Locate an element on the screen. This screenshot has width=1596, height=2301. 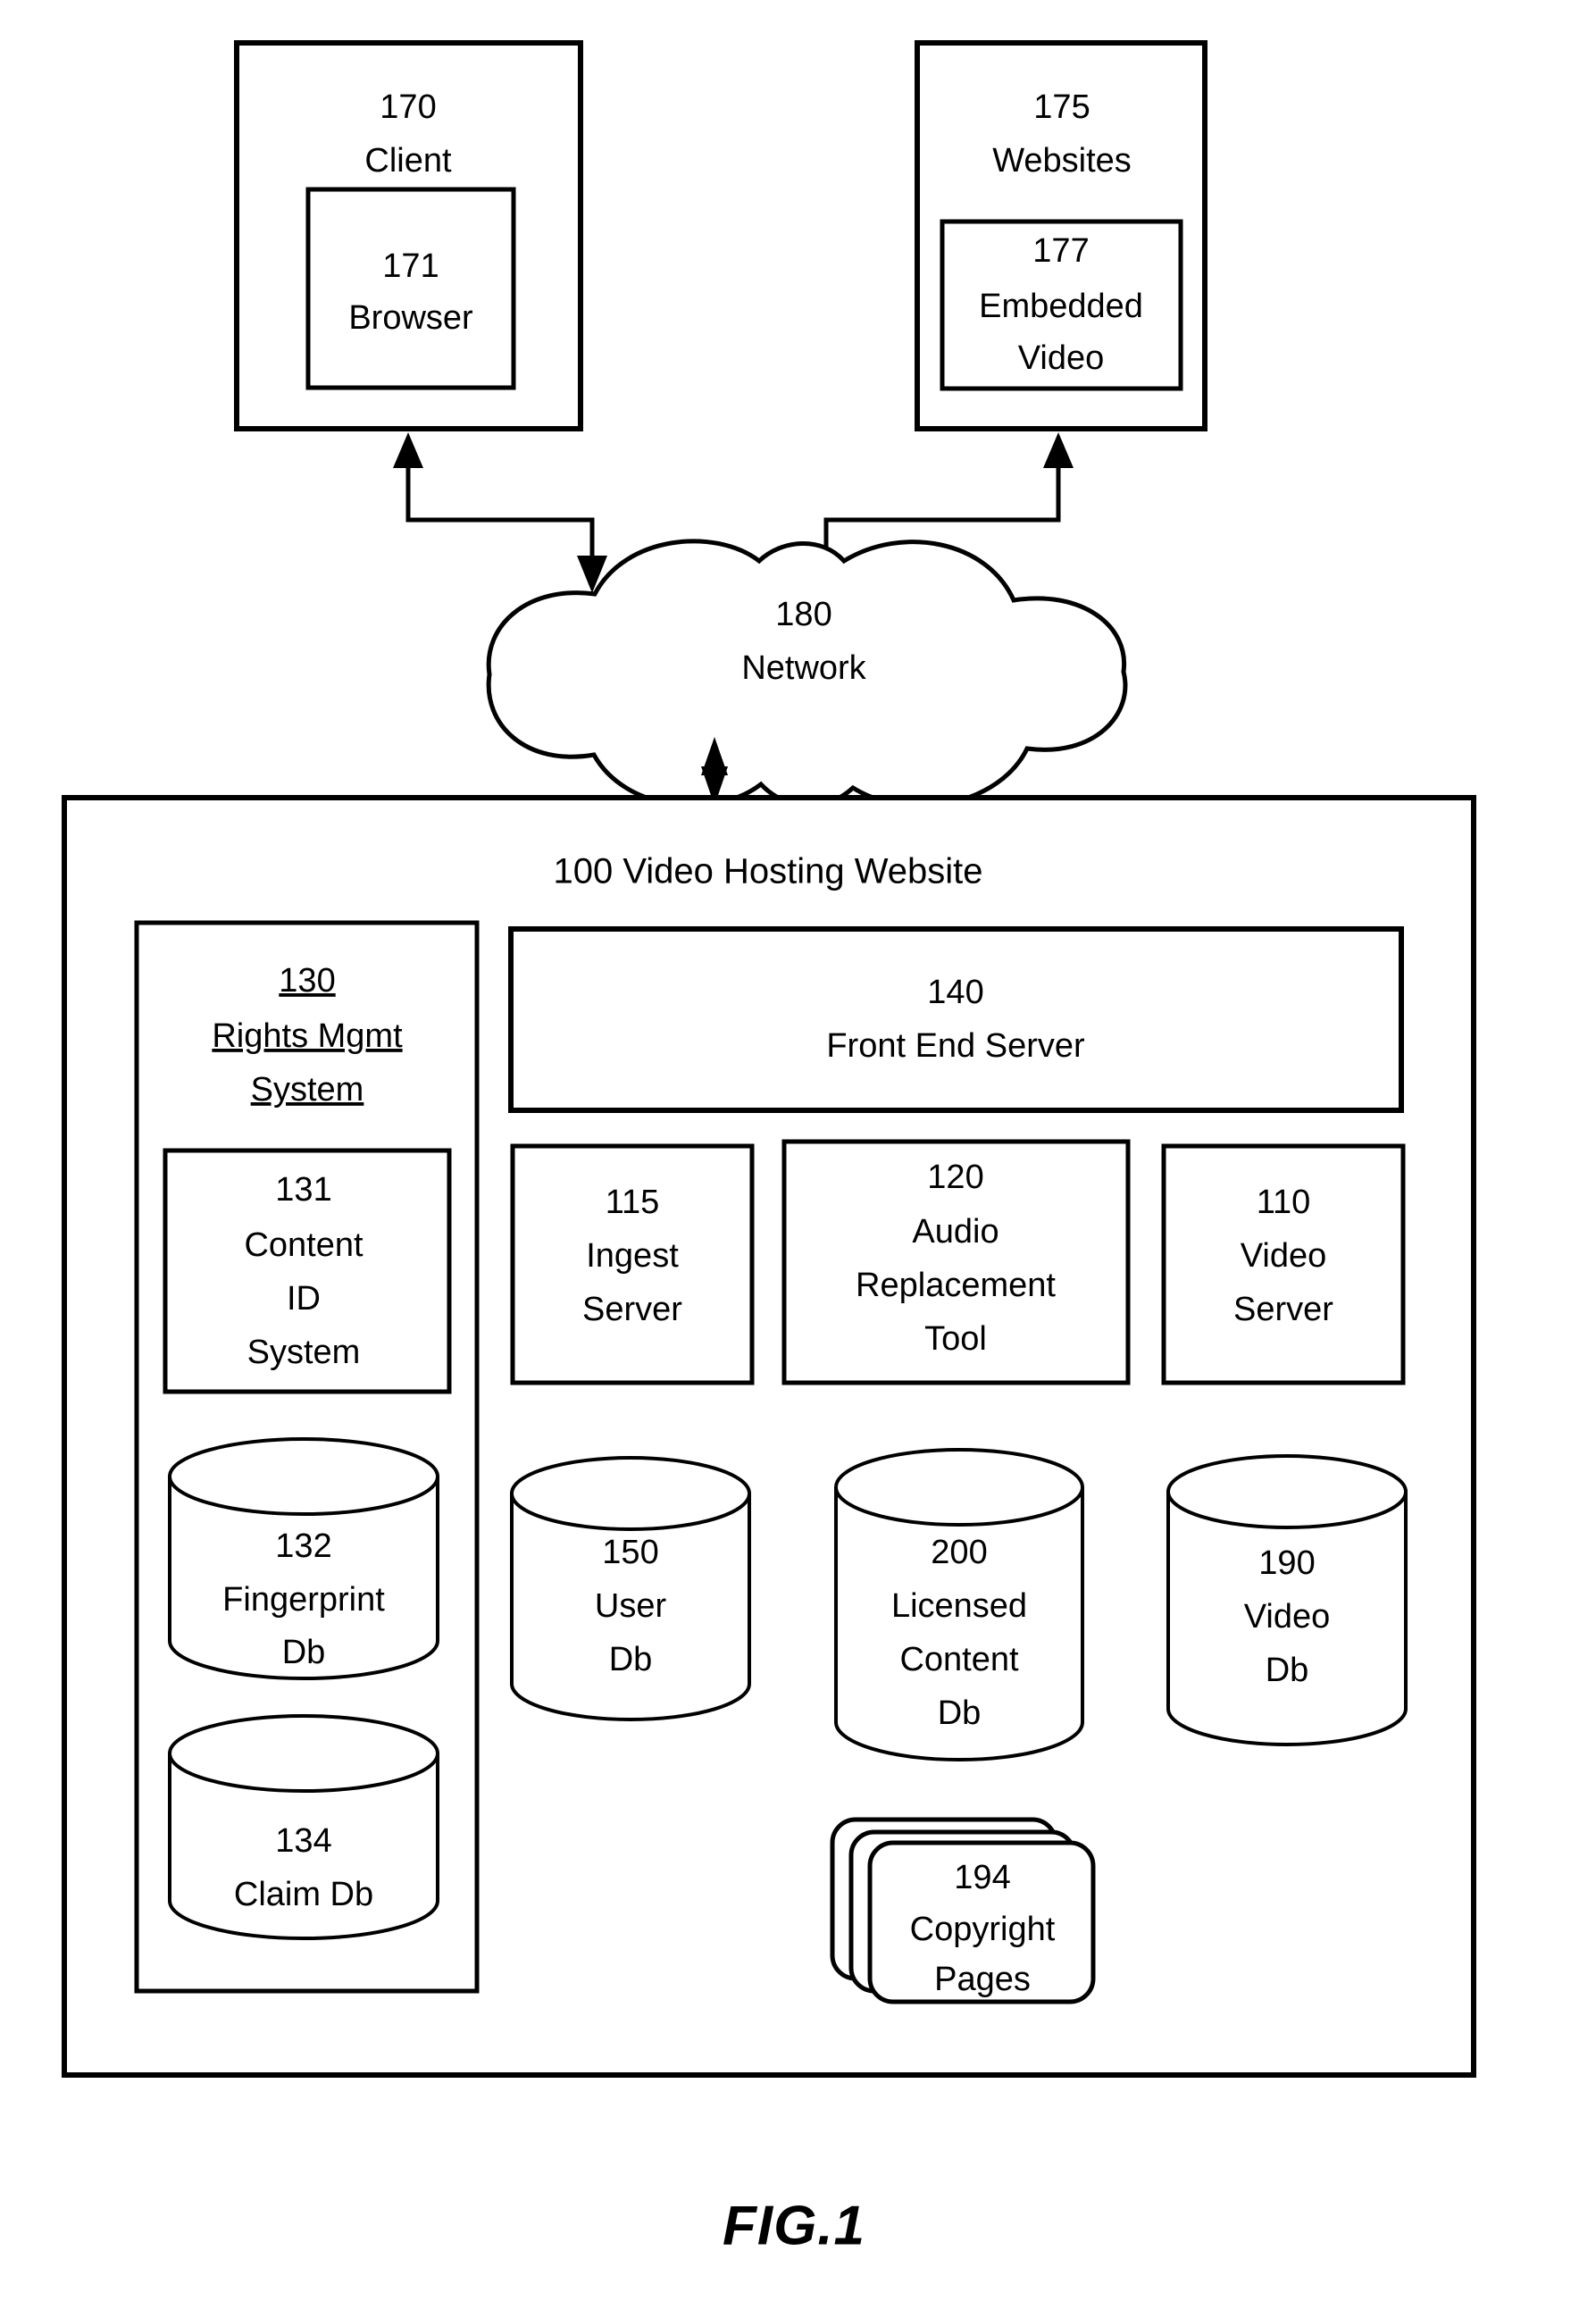
licensed-content-db-node: 200 Licensed Content Db is located at coordinates (959, 1605).